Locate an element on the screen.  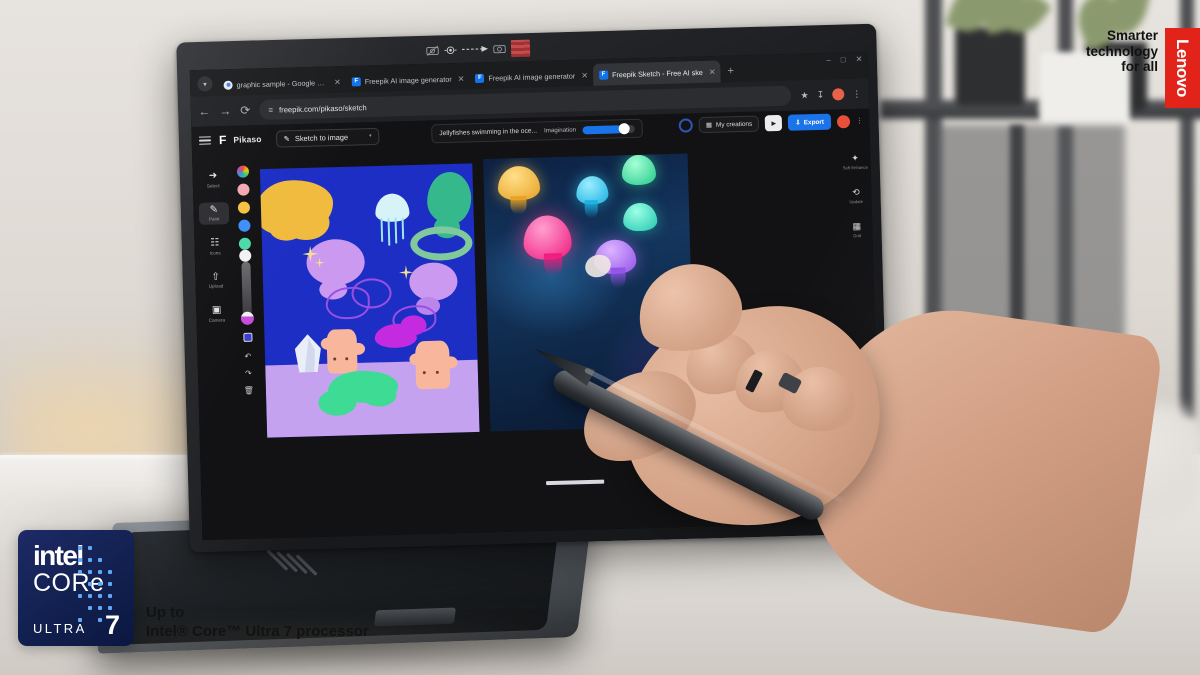
back-icon: ← is located at coordinates (204, 111).